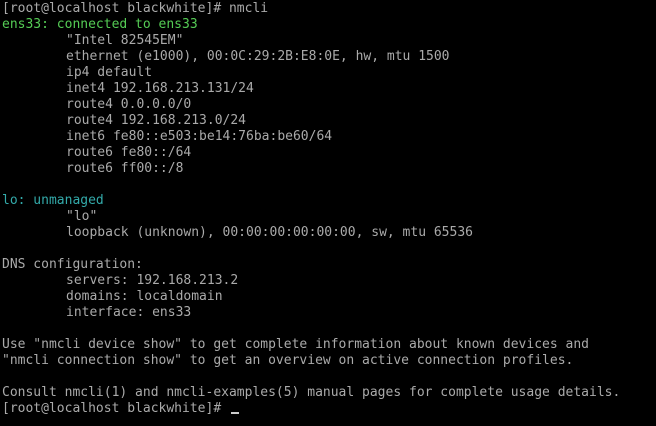 This screenshot has height=426, width=656. I want to click on command-prompt-line: [root@localhost blackwhite]# nmcli, so click(135, 8).